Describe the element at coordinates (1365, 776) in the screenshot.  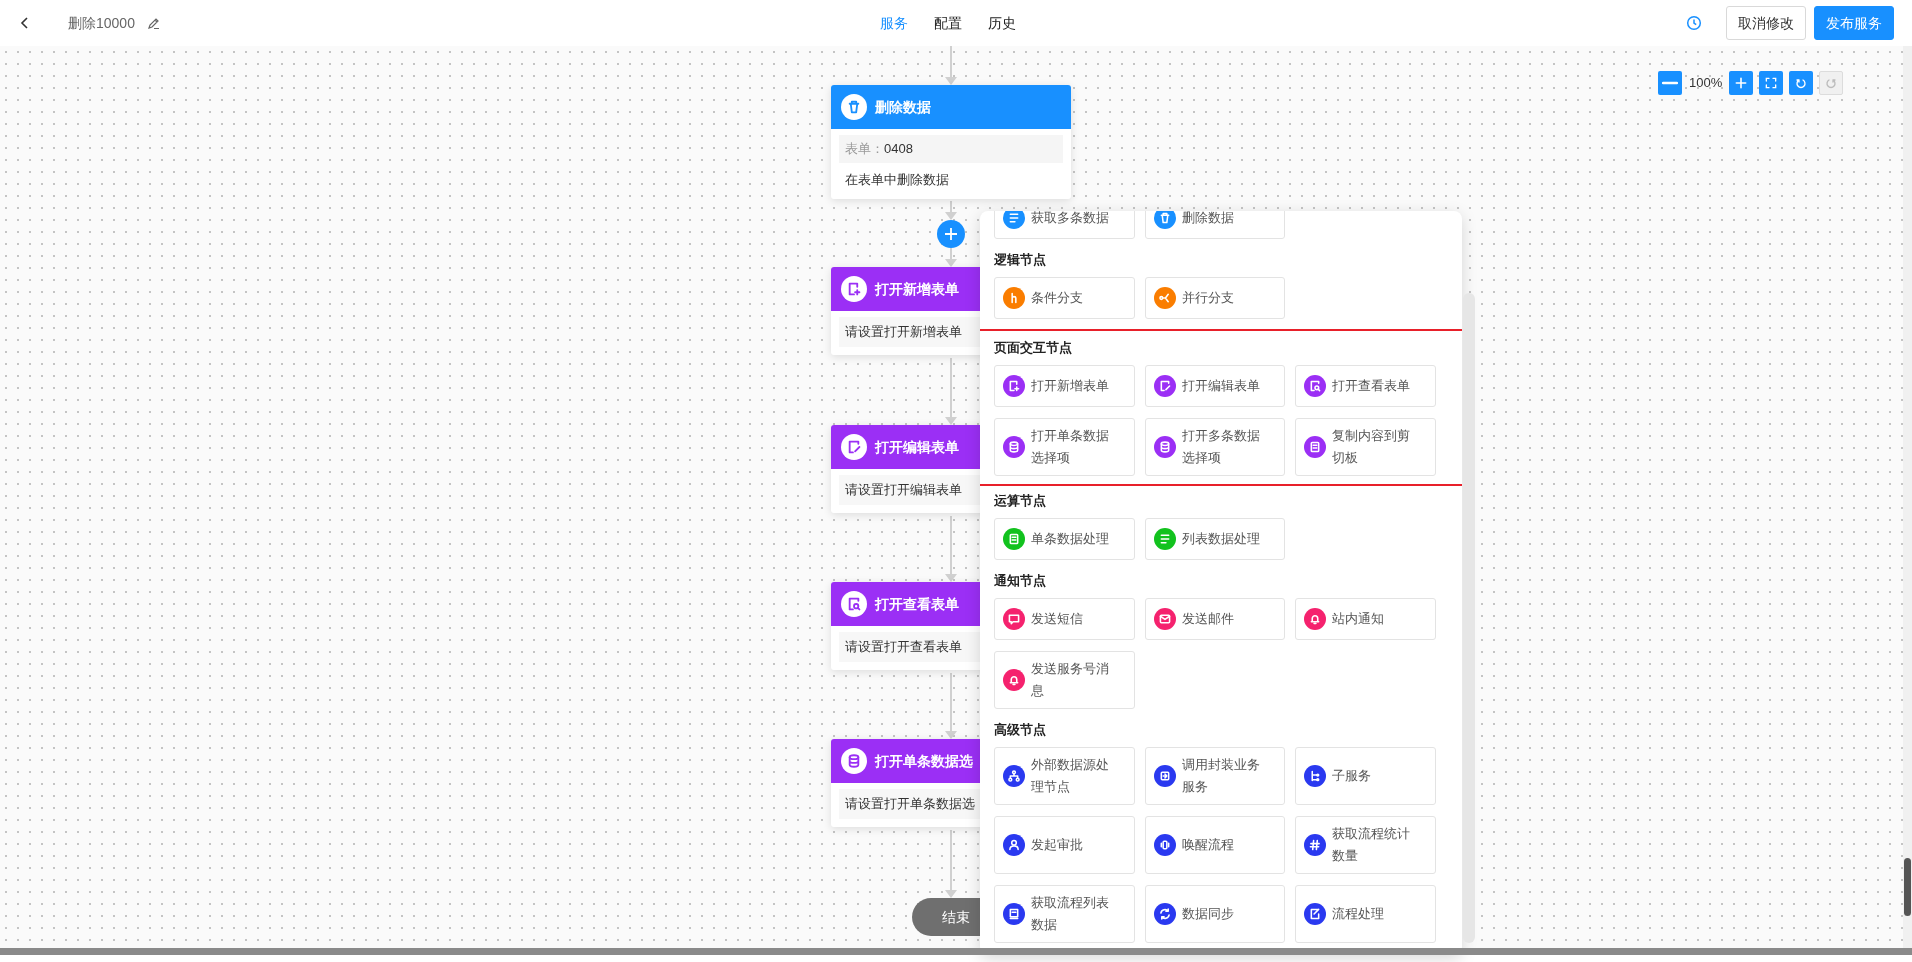
I see `node-type-item: 子服务` at that location.